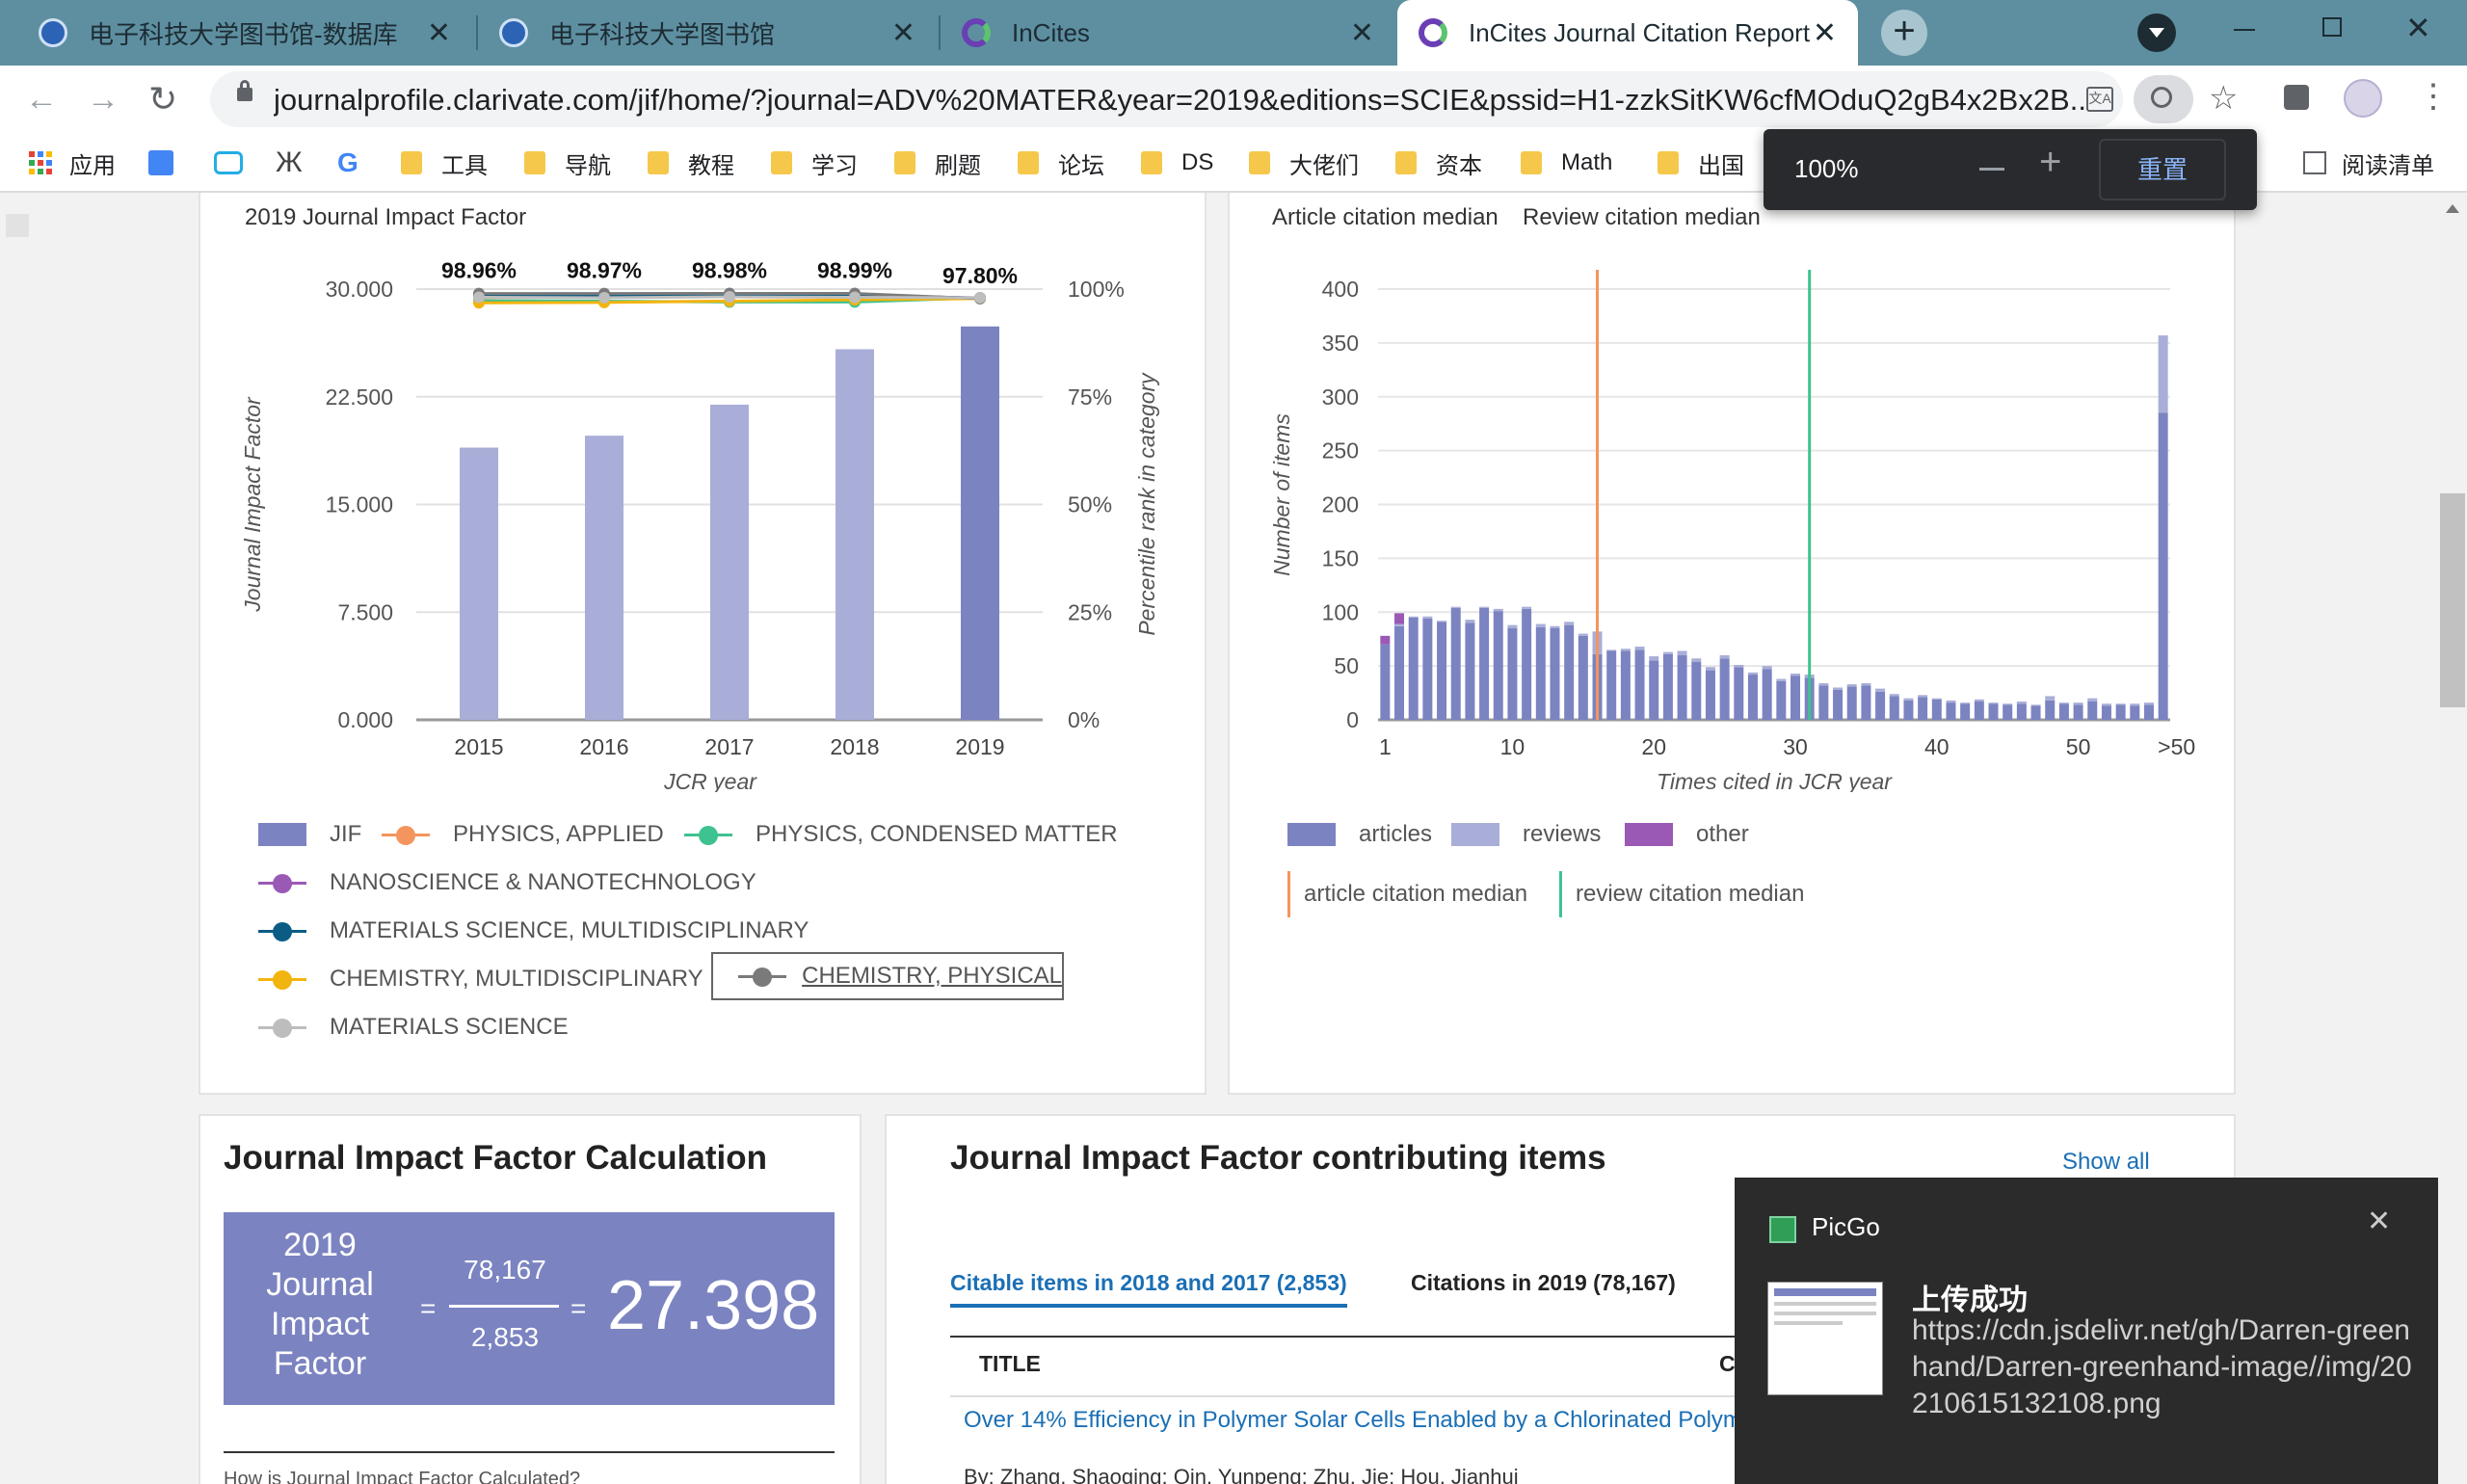 This screenshot has height=1484, width=2467. Describe the element at coordinates (2452, 600) in the screenshot. I see `scroll-thumb` at that location.